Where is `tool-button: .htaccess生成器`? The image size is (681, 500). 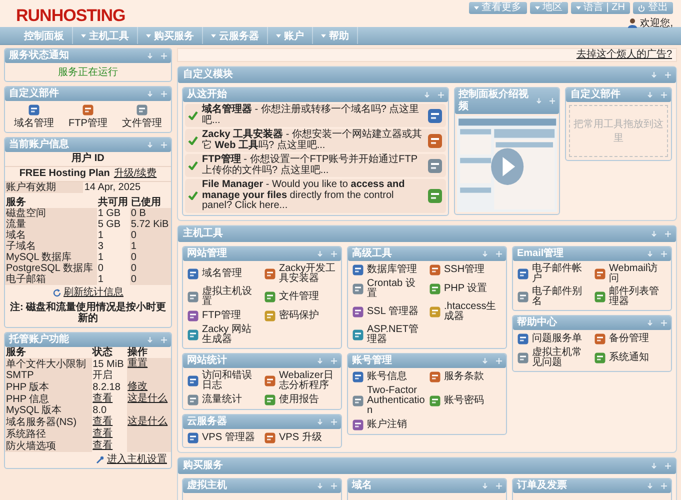
tool-button: .htaccess生成器 is located at coordinates (465, 311).